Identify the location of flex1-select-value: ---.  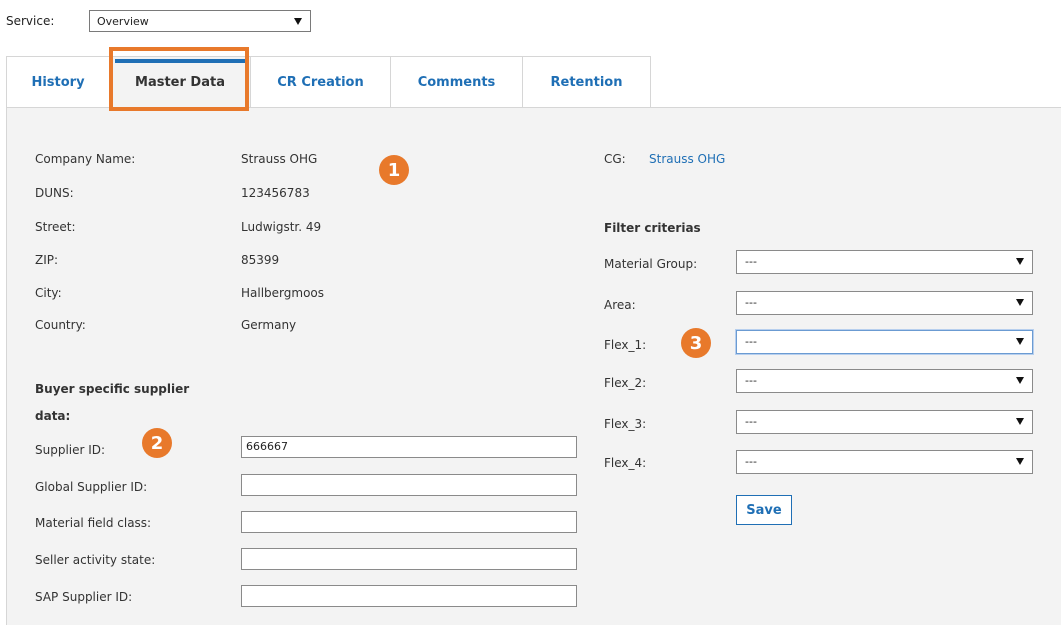
(751, 341).